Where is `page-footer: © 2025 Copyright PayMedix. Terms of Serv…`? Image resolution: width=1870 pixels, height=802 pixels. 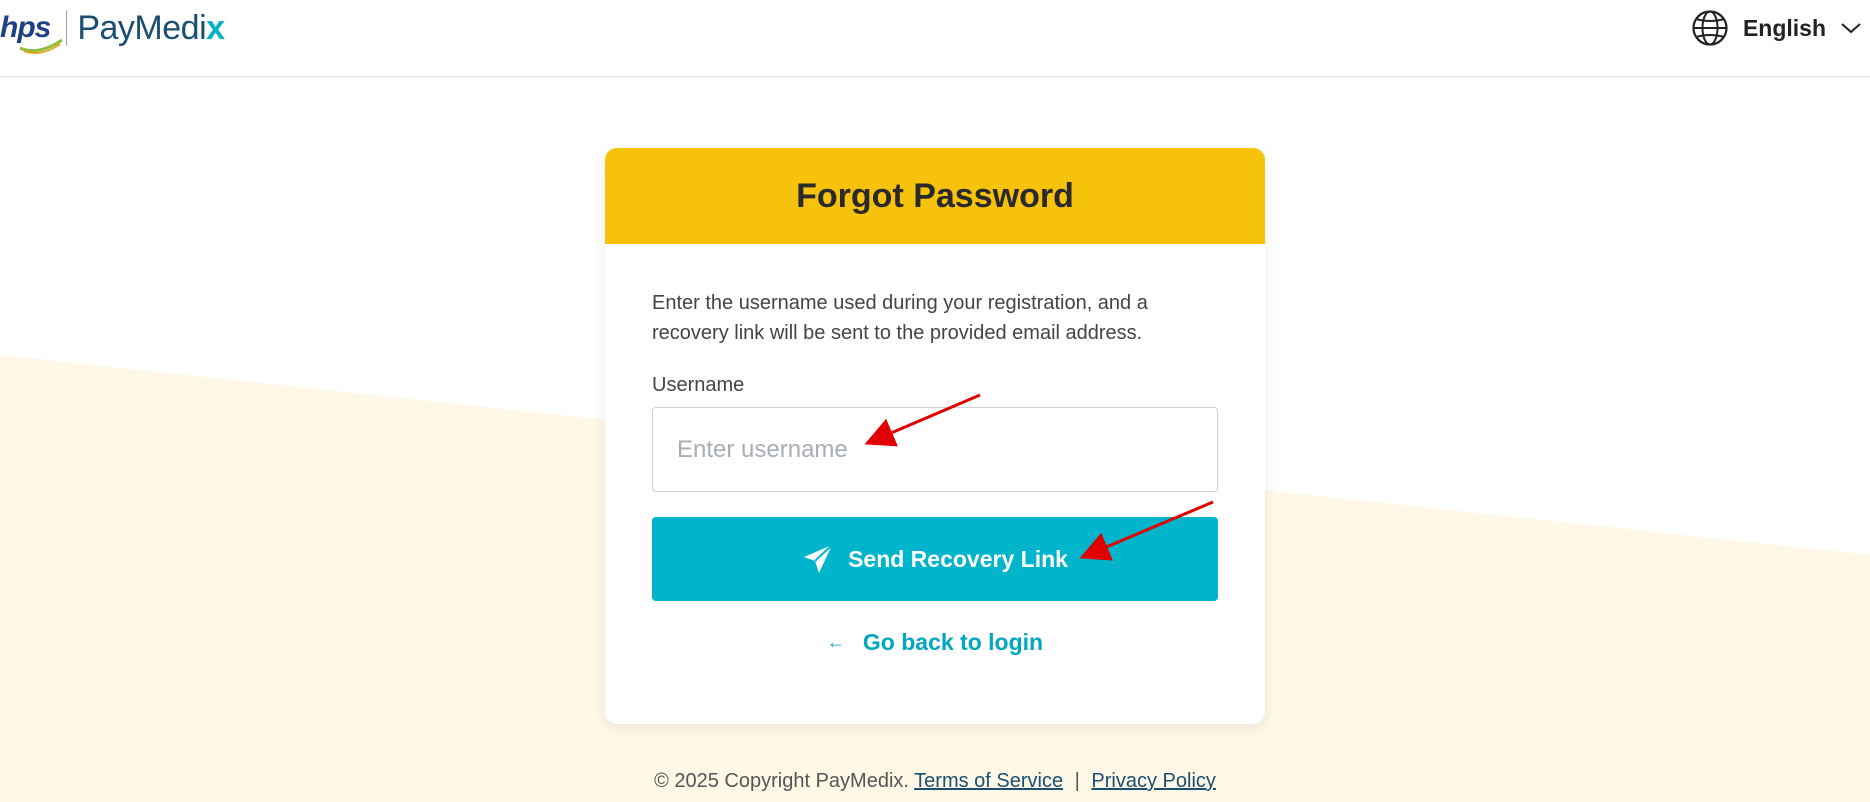
page-footer: © 2025 Copyright PayMedix. Terms of Serv… is located at coordinates (935, 781).